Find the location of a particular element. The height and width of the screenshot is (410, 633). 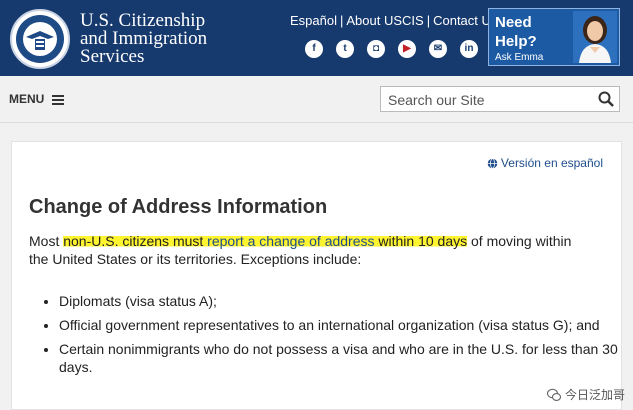

youtube-icon: ▶ is located at coordinates (407, 49).